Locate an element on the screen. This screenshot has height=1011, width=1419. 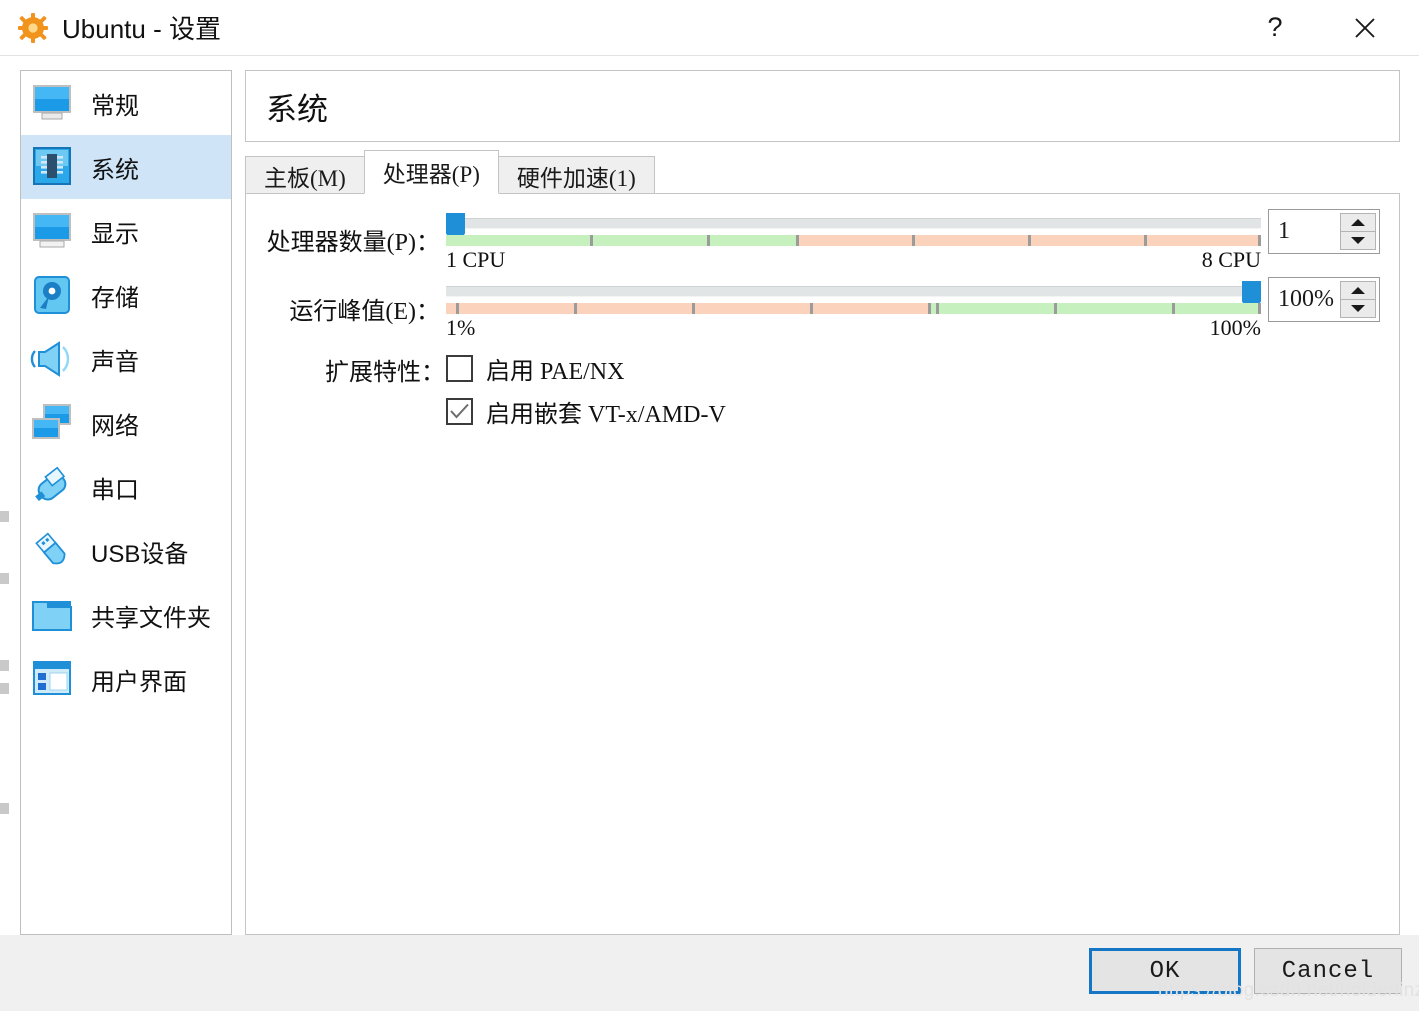
user-interface-icon is located at coordinates (52, 679).